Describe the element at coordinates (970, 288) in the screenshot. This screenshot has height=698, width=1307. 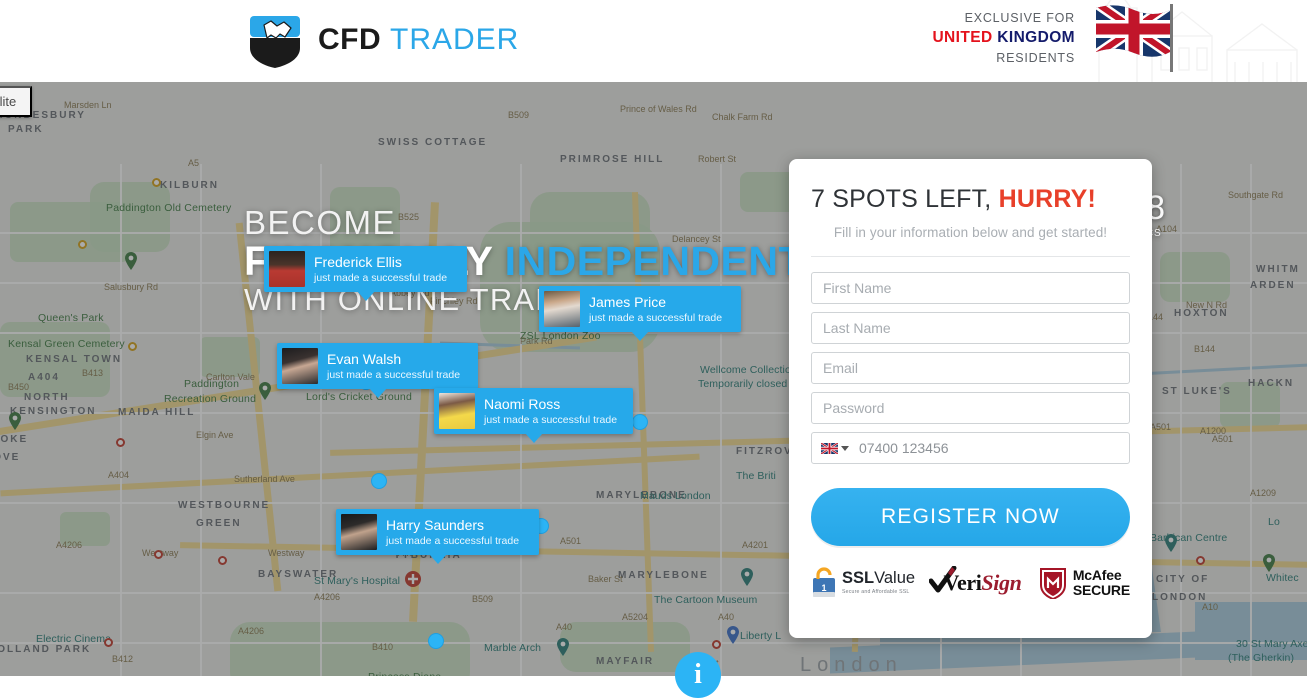
I see `first-name-input` at that location.